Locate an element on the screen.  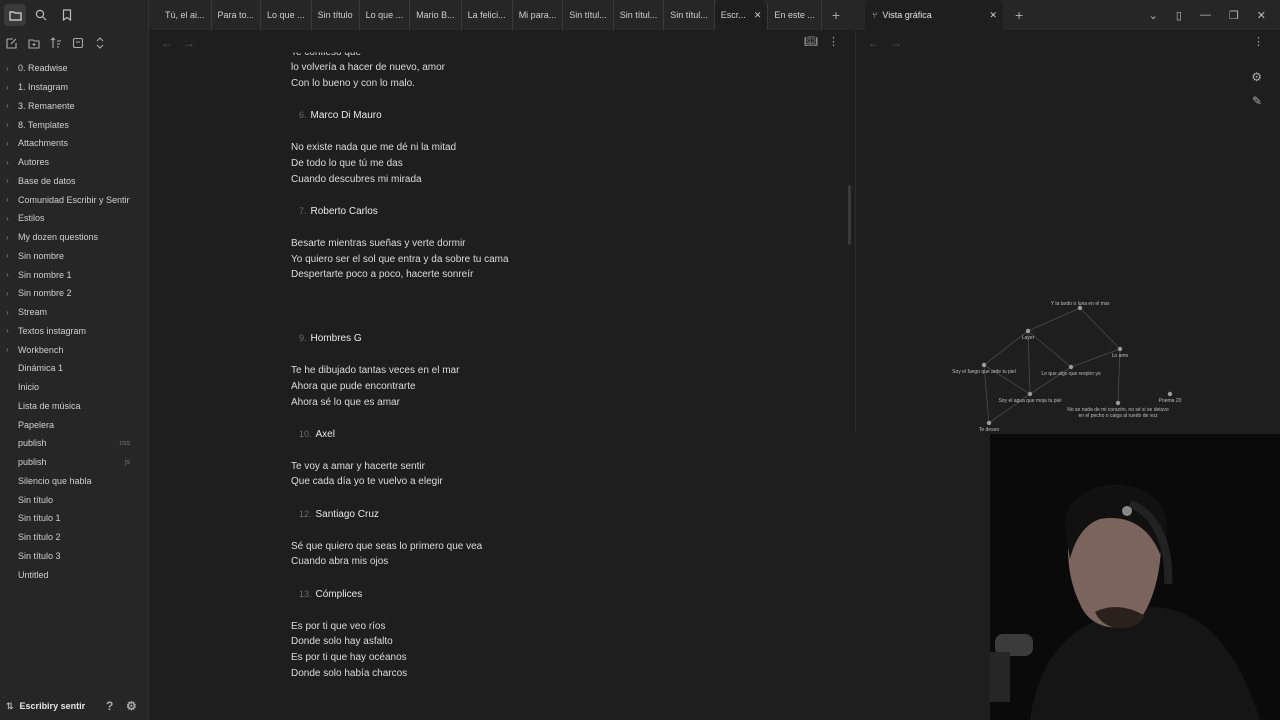
folder-item: › Sin nombre 2 is located at coordinates (74, 293).